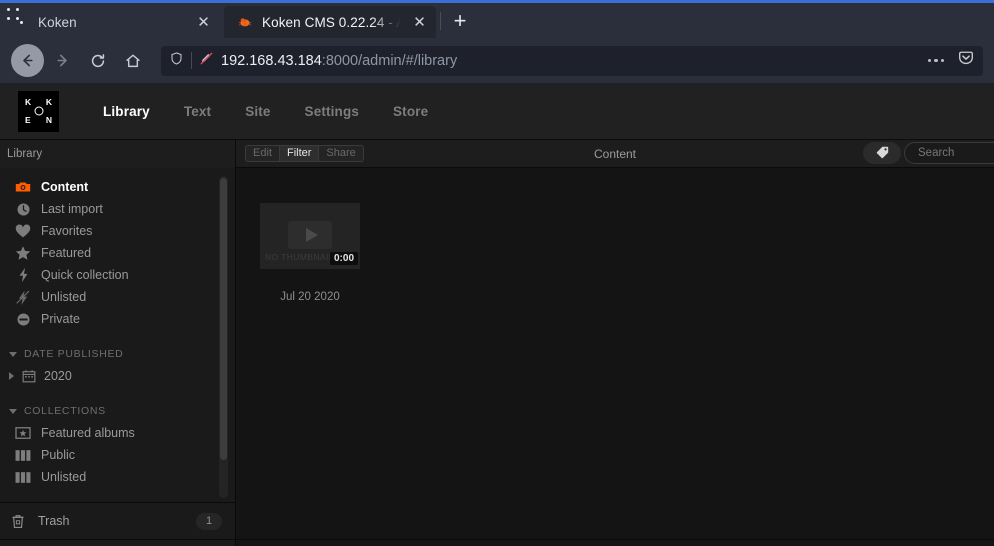 This screenshot has height=546, width=994. Describe the element at coordinates (615, 154) in the screenshot. I see `content-toolbar: Edit Filter Share Content Search` at that location.